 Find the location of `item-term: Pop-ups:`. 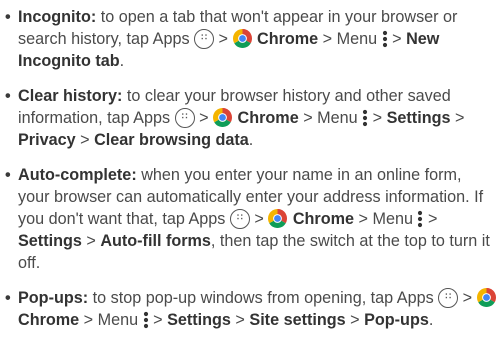

item-term: Pop-ups: is located at coordinates (53, 298).